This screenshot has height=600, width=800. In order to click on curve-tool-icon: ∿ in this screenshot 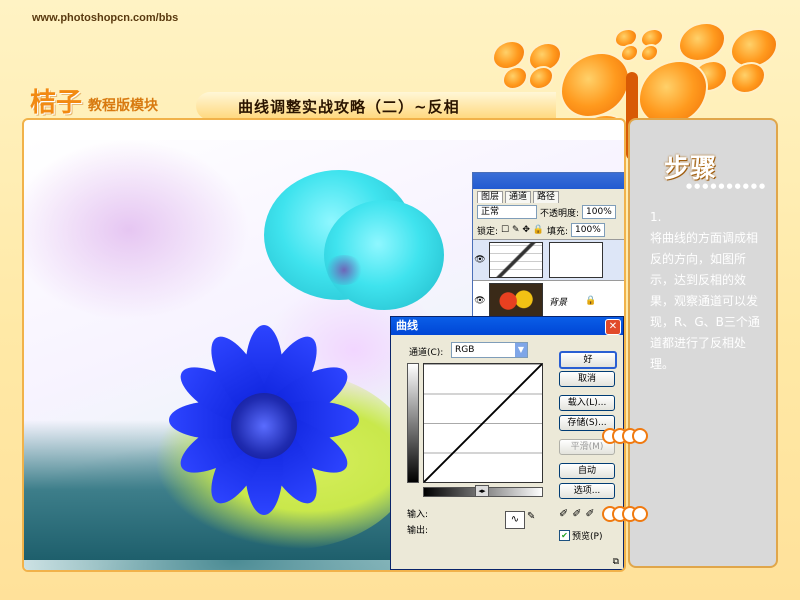, I will do `click(515, 520)`.